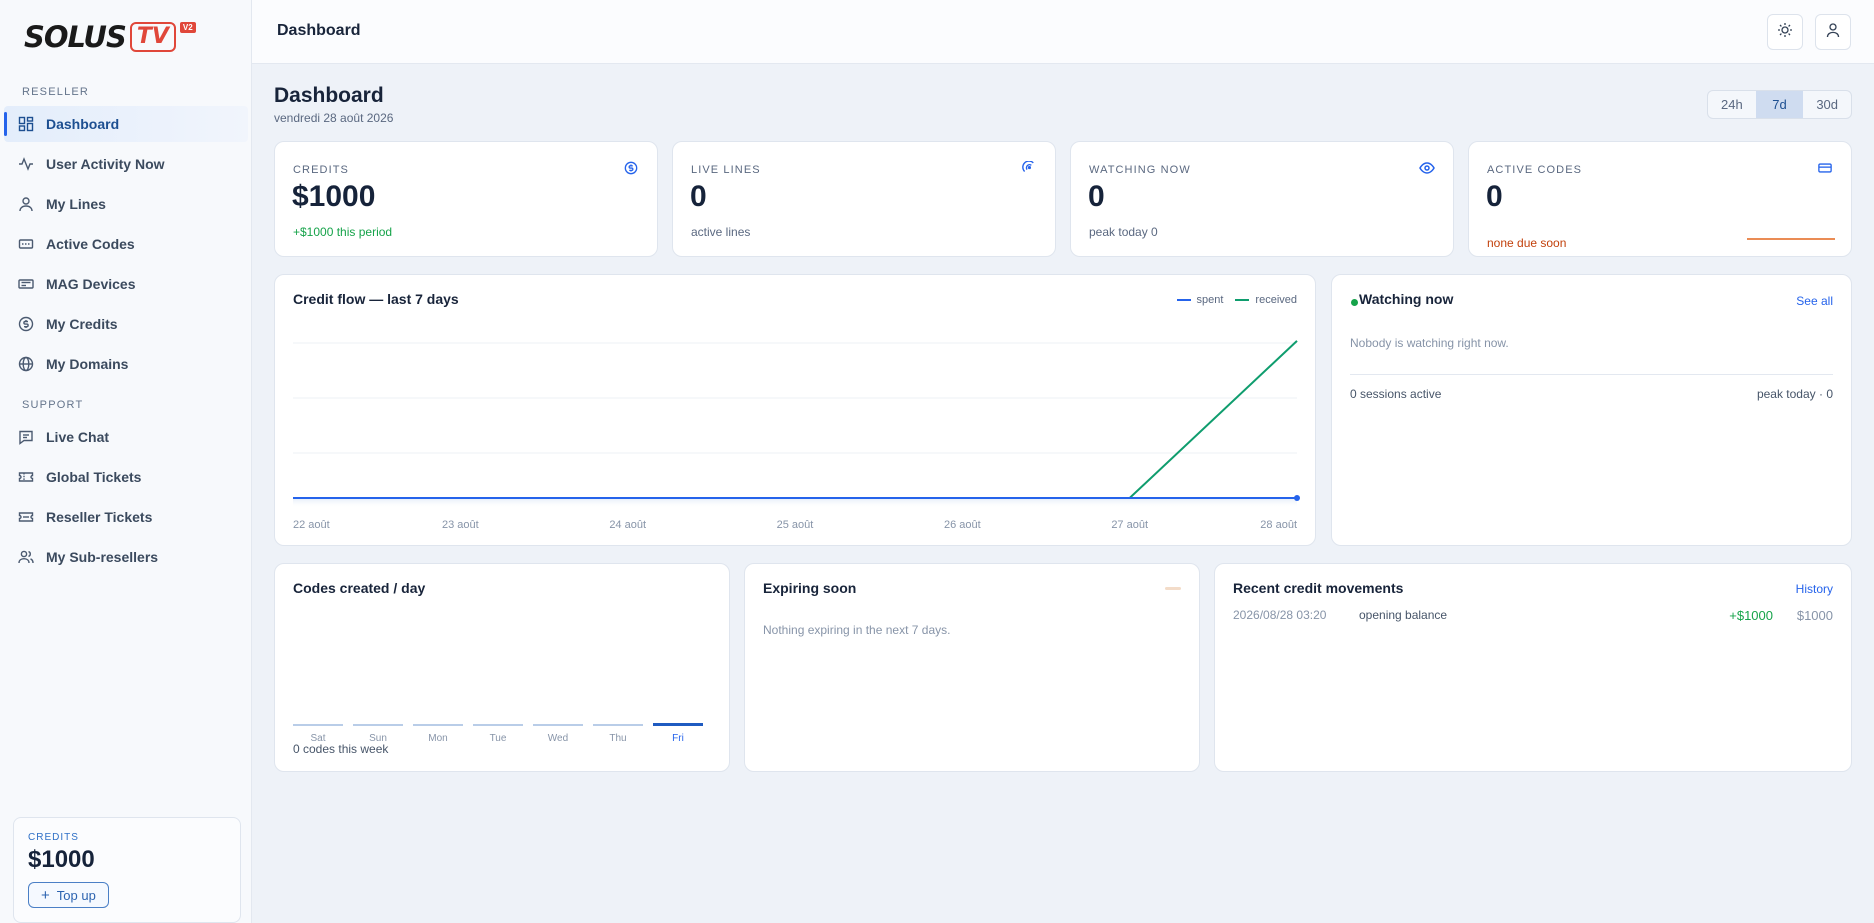 This screenshot has height=923, width=1874. What do you see at coordinates (343, 232) in the screenshot?
I see `stat-sub: +$1000 this period` at bounding box center [343, 232].